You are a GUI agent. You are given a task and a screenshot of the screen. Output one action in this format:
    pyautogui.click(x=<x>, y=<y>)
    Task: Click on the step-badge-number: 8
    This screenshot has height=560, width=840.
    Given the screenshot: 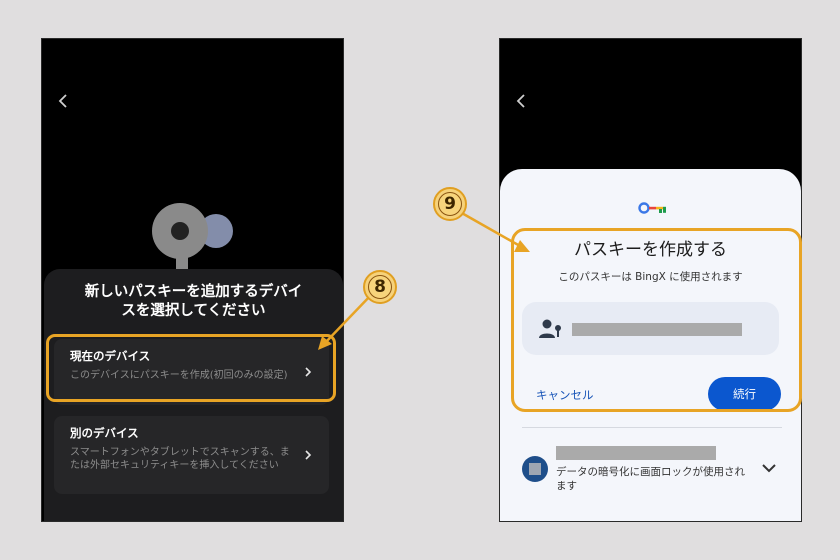 What is the action you would take?
    pyautogui.click(x=380, y=287)
    